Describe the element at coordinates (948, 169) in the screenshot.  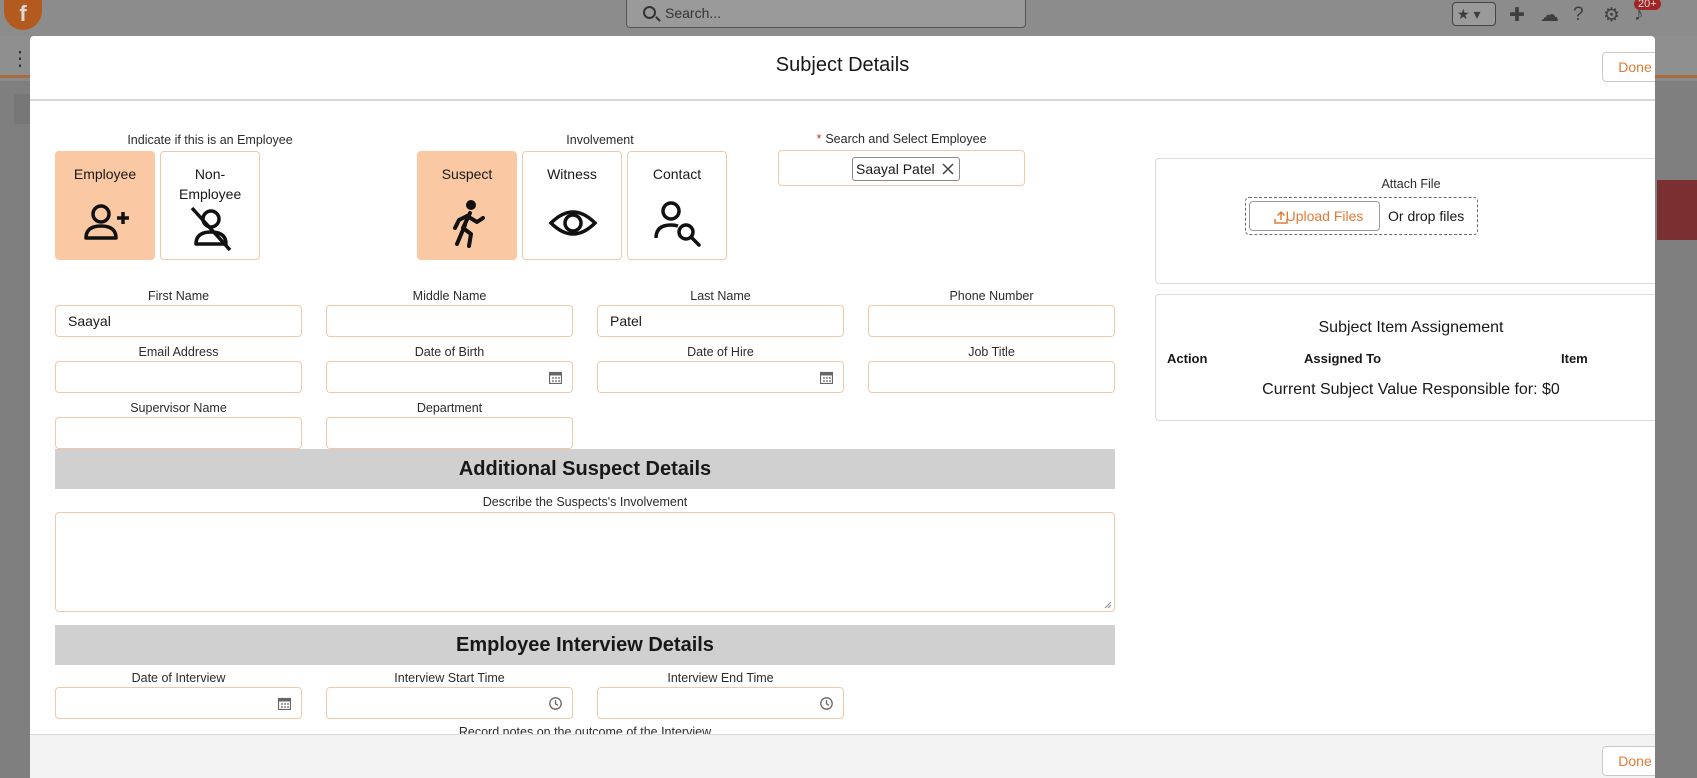
I see `close-icon` at that location.